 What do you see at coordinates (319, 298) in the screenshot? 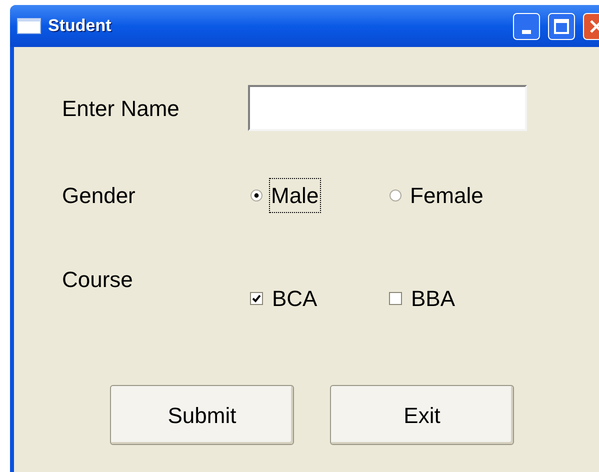
I see `checkbox: BCA` at bounding box center [319, 298].